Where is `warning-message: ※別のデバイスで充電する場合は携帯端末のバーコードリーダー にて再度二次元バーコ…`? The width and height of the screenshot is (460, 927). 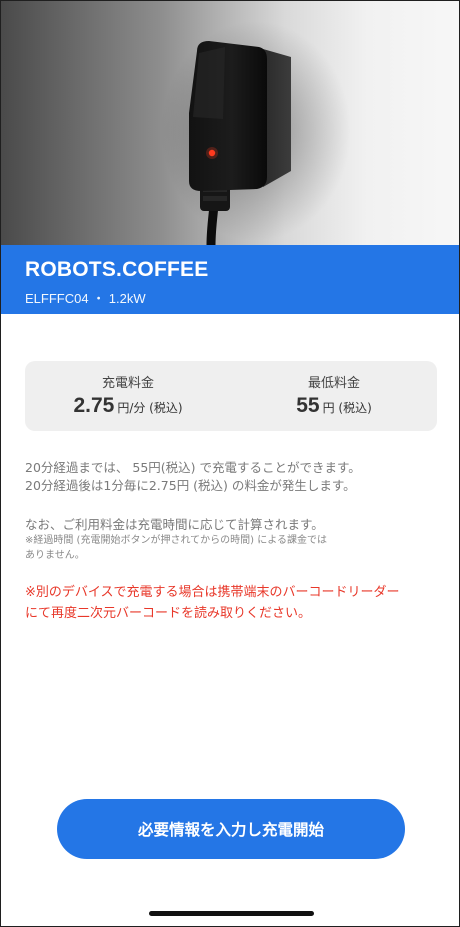
warning-message: ※別のデバイスで充電する場合は携帯端末のバーコードリーダー にて再度二次元バーコ… is located at coordinates (233, 603).